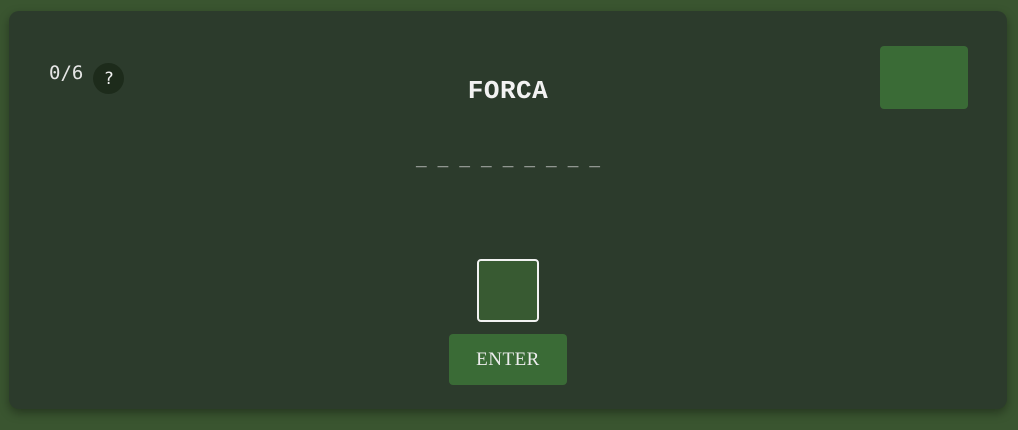 This screenshot has height=430, width=1018. Describe the element at coordinates (508, 157) in the screenshot. I see `hidden-word: _ _ _ _ _ _ _ _ _` at that location.